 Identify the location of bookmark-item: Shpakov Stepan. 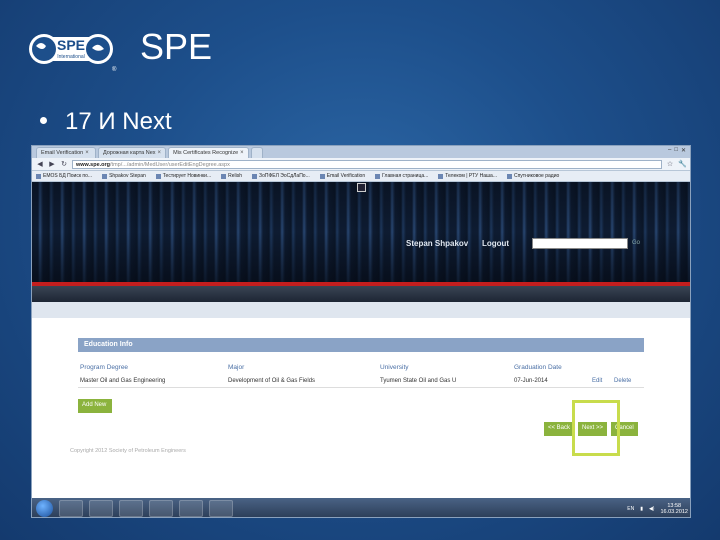
(124, 176).